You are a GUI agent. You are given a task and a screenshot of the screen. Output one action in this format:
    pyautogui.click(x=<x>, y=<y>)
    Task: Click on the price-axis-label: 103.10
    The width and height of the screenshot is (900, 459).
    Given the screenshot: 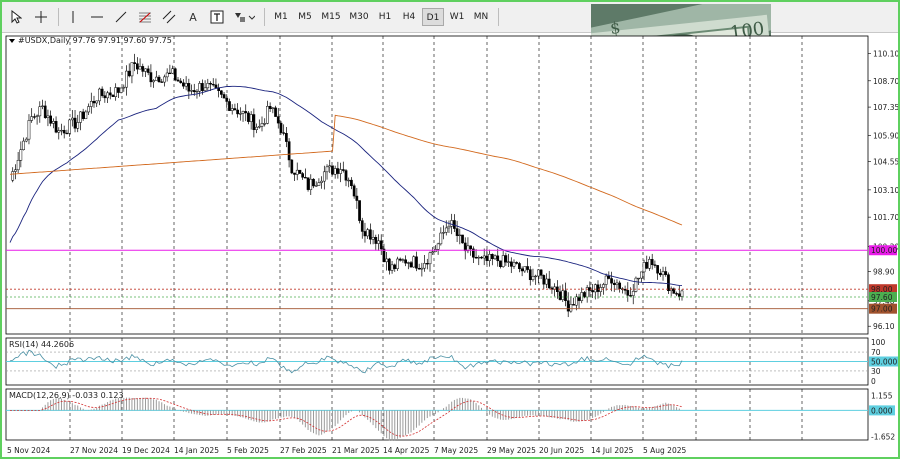 What is the action you would take?
    pyautogui.click(x=885, y=190)
    